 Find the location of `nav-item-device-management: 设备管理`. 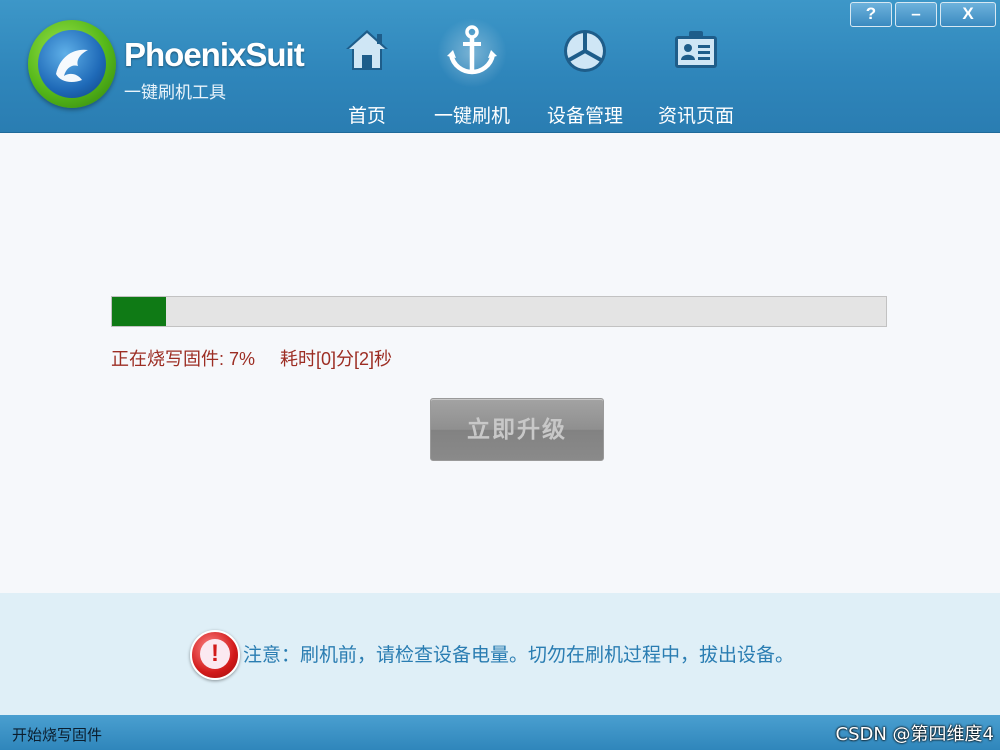

nav-item-device-management: 设备管理 is located at coordinates (585, 74).